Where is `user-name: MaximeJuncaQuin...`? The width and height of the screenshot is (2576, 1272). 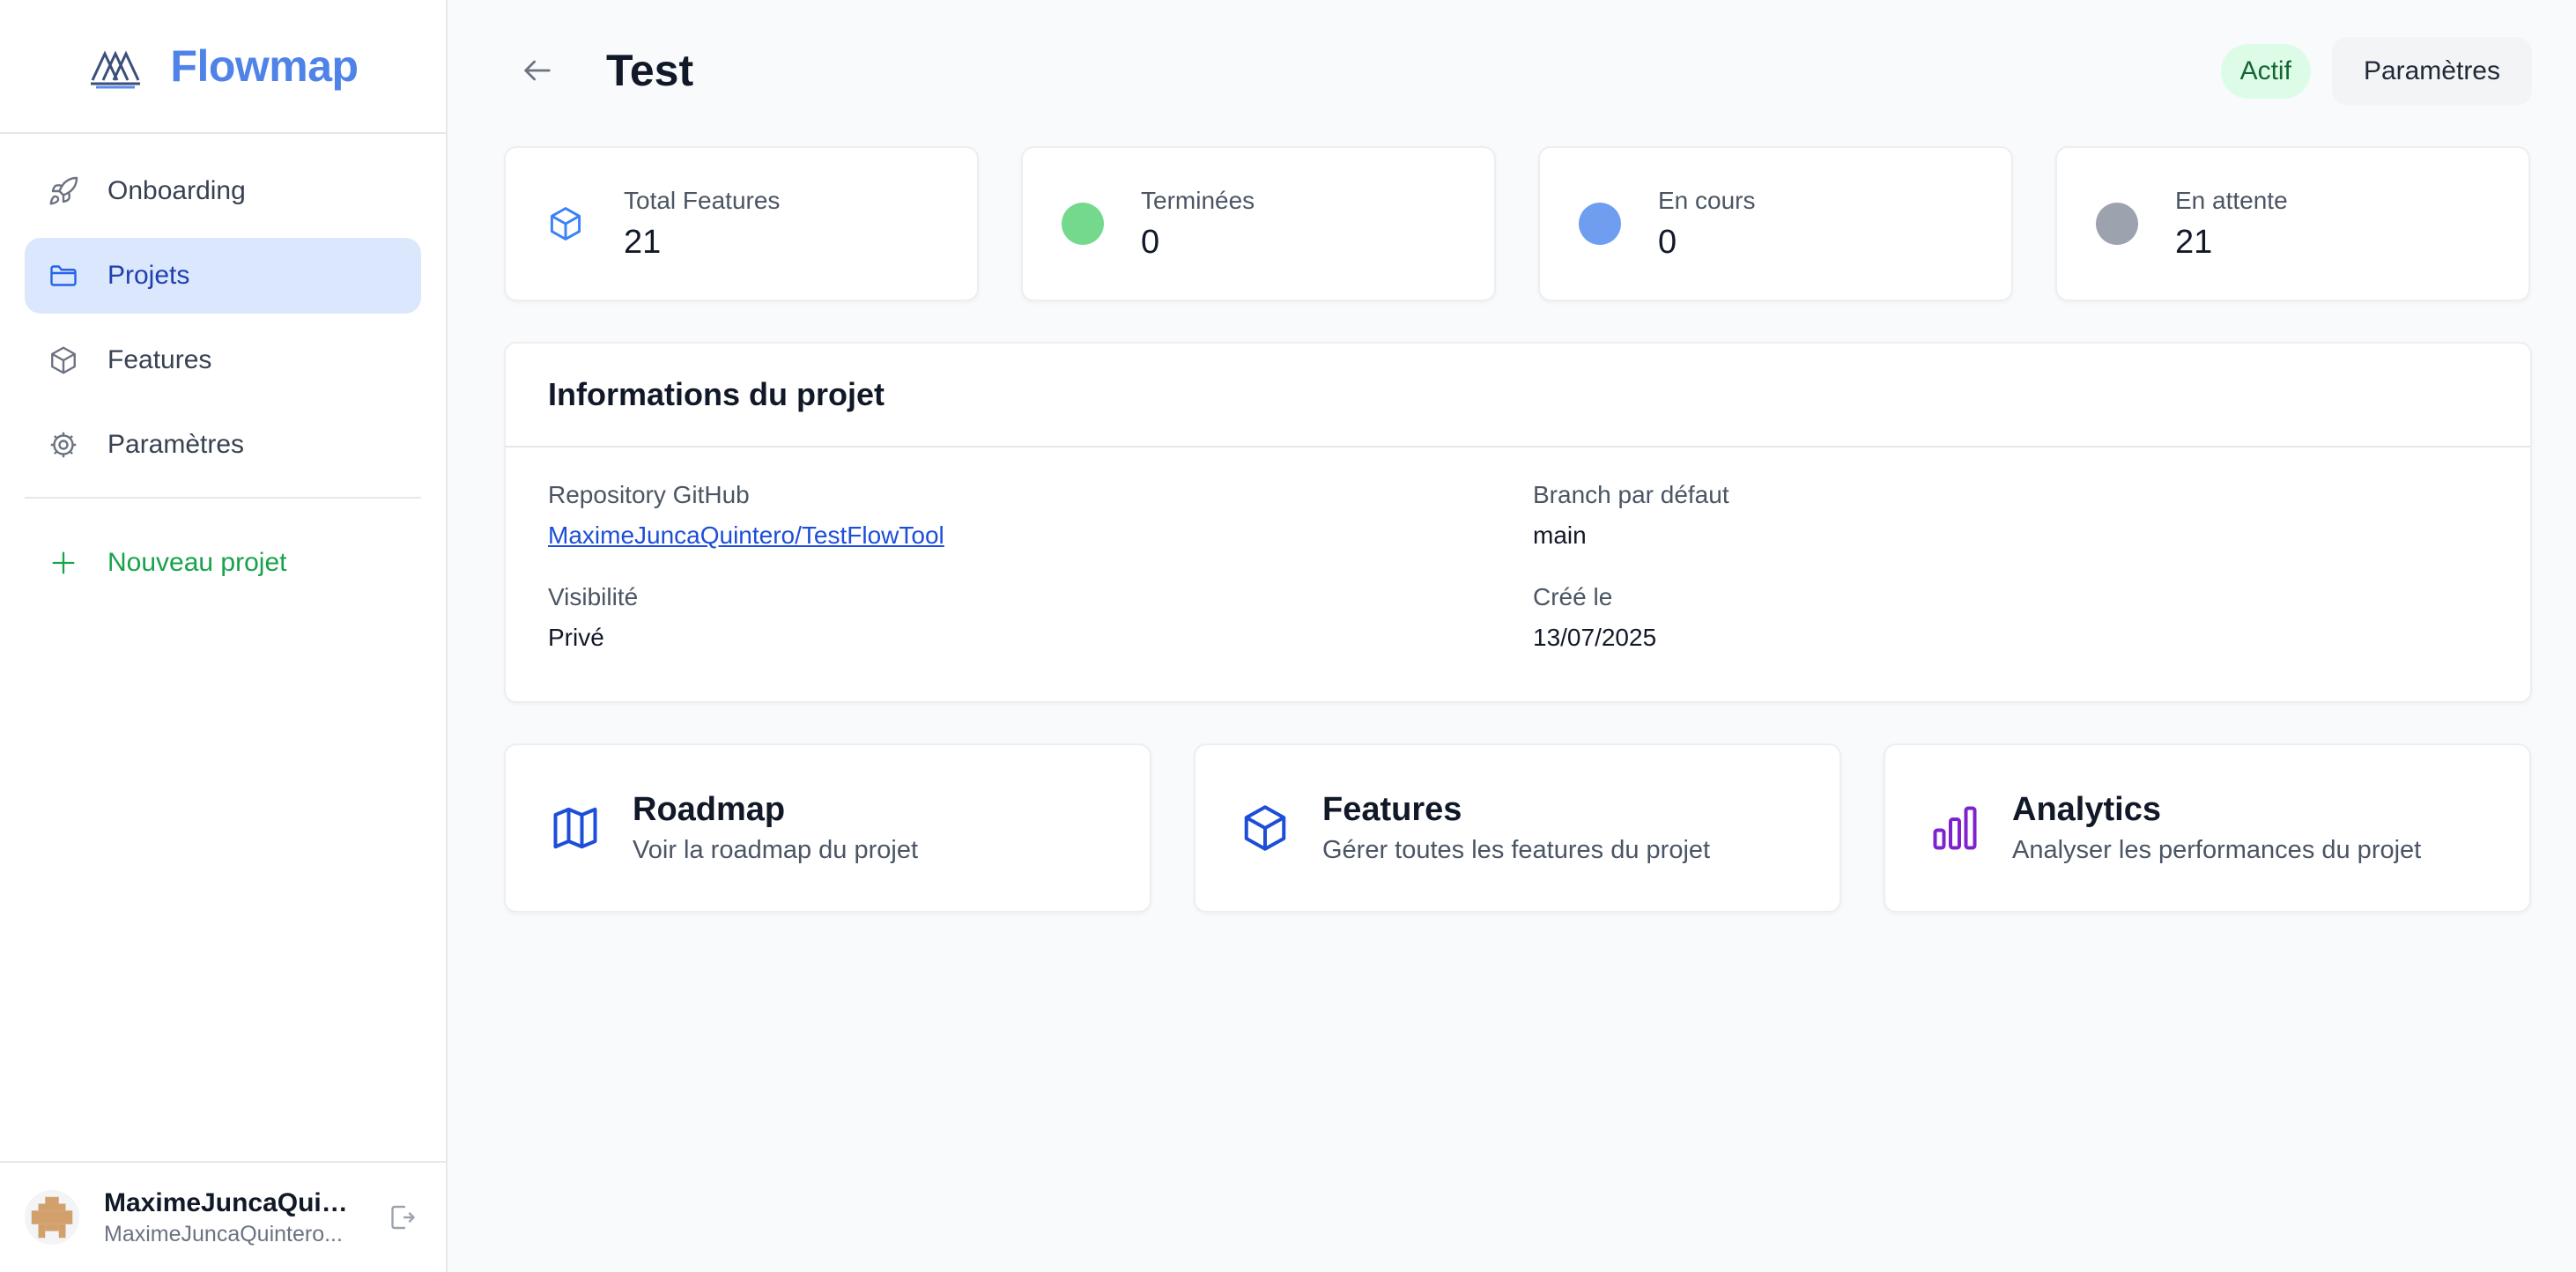 user-name: MaximeJuncaQuin... is located at coordinates (230, 1202).